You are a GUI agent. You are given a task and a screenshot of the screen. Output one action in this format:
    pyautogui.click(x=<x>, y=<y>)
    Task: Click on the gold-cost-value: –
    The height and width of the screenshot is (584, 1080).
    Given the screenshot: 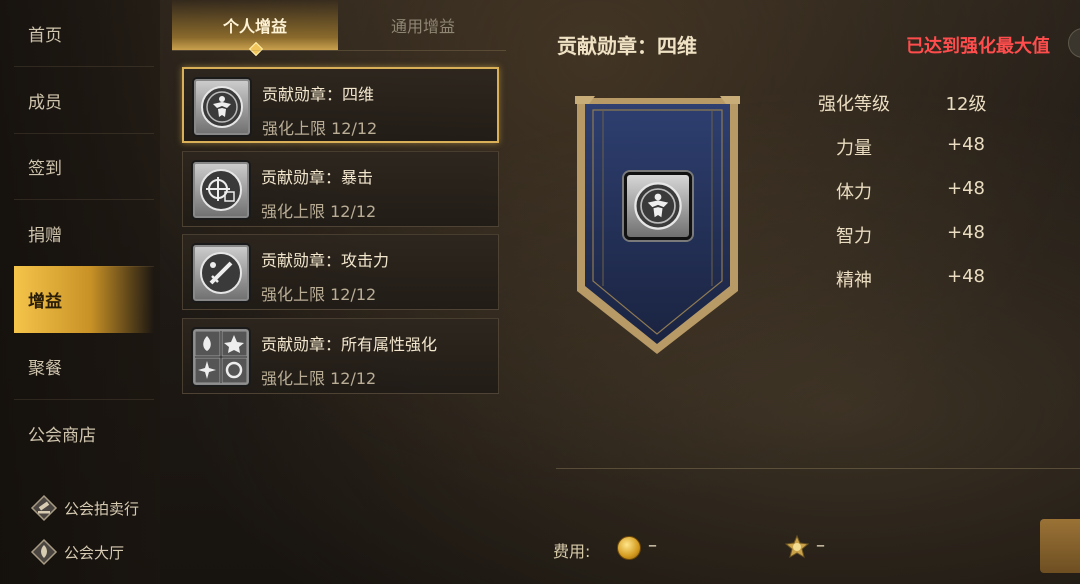 What is the action you would take?
    pyautogui.click(x=652, y=545)
    